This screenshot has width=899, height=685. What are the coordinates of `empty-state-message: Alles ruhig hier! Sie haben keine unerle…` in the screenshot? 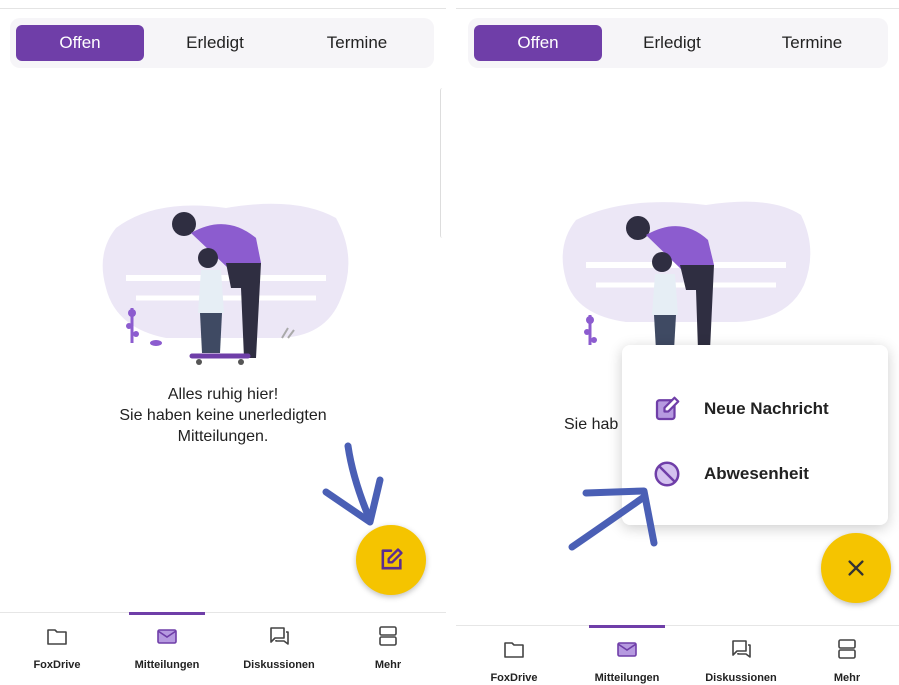 It's located at (223, 415).